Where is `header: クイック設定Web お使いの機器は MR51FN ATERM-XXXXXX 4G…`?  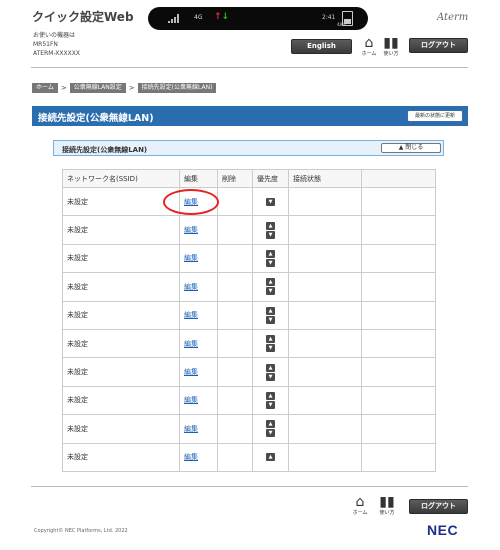 header: クイック設定Web お使いの機器は MR51FN ATERM-XXXXXX 4G… is located at coordinates (250, 35).